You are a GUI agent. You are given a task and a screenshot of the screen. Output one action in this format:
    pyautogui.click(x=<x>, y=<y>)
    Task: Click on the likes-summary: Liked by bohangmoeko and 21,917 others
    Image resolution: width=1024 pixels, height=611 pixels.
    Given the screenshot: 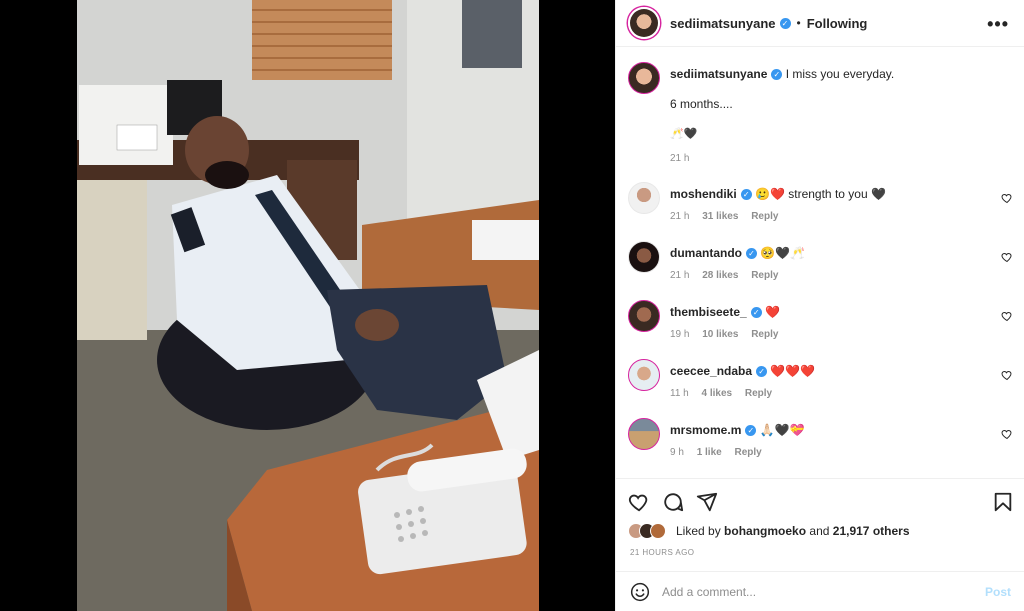 What is the action you would take?
    pyautogui.click(x=769, y=531)
    